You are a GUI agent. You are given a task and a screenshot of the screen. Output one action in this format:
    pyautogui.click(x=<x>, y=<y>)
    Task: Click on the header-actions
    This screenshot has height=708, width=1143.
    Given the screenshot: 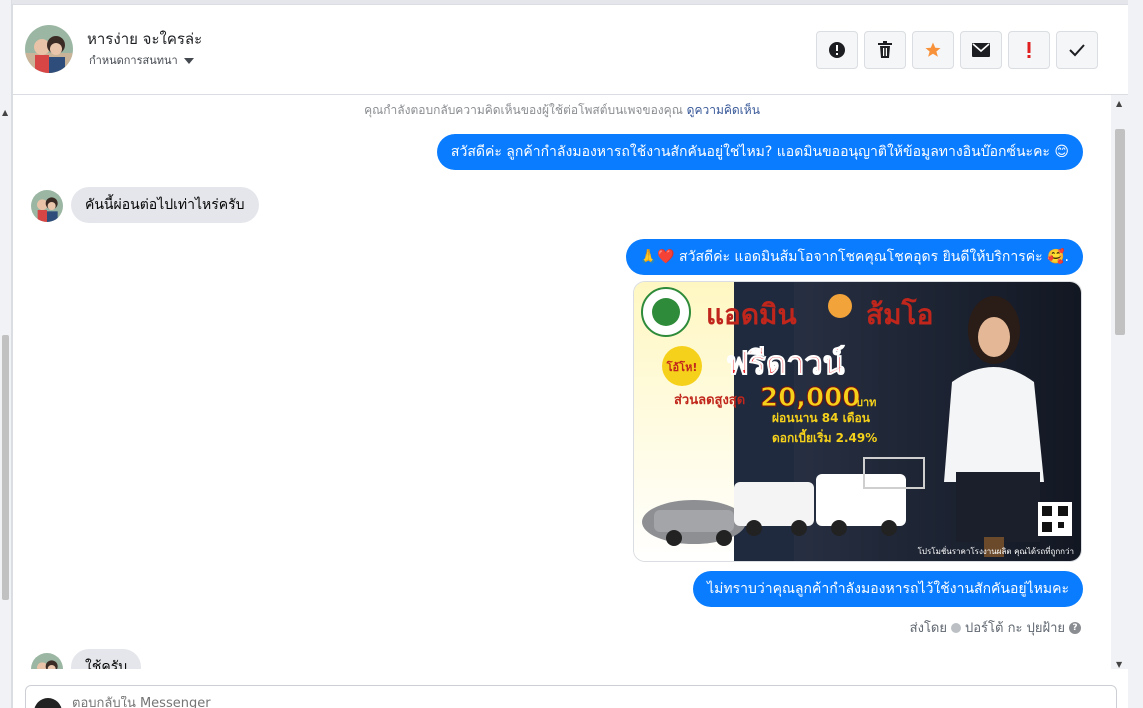 What is the action you would take?
    pyautogui.click(x=957, y=50)
    